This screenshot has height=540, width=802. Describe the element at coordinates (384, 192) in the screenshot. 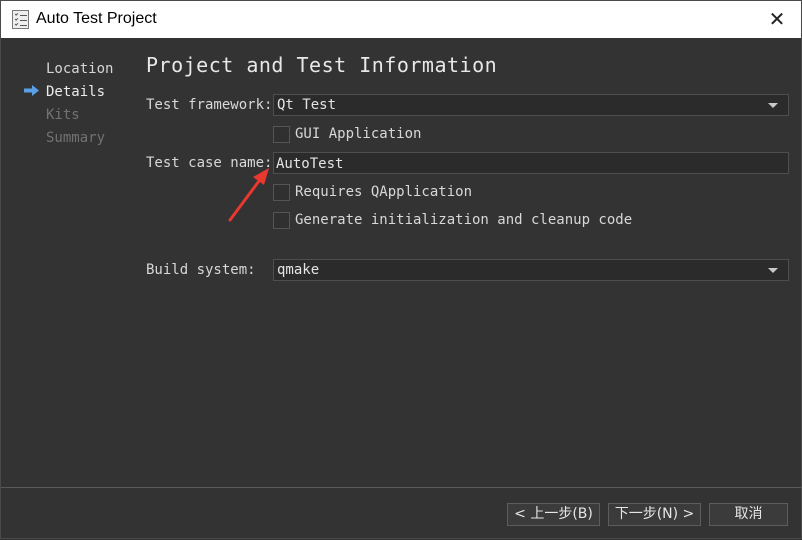

I see `requires-qapplication-label: Requires QApplication` at that location.